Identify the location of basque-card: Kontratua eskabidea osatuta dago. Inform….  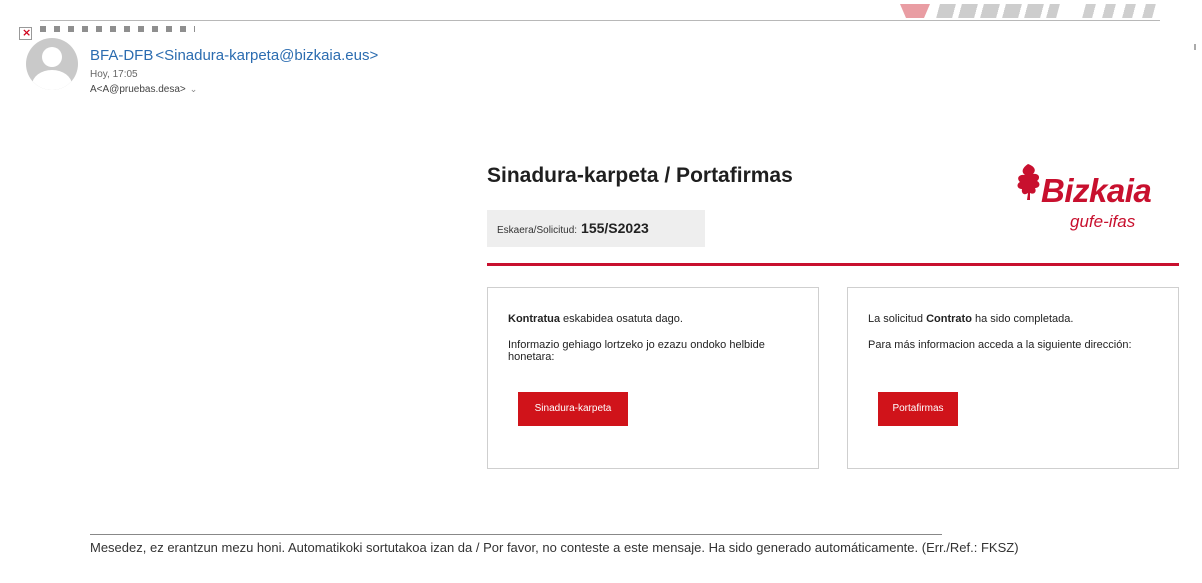
(653, 378).